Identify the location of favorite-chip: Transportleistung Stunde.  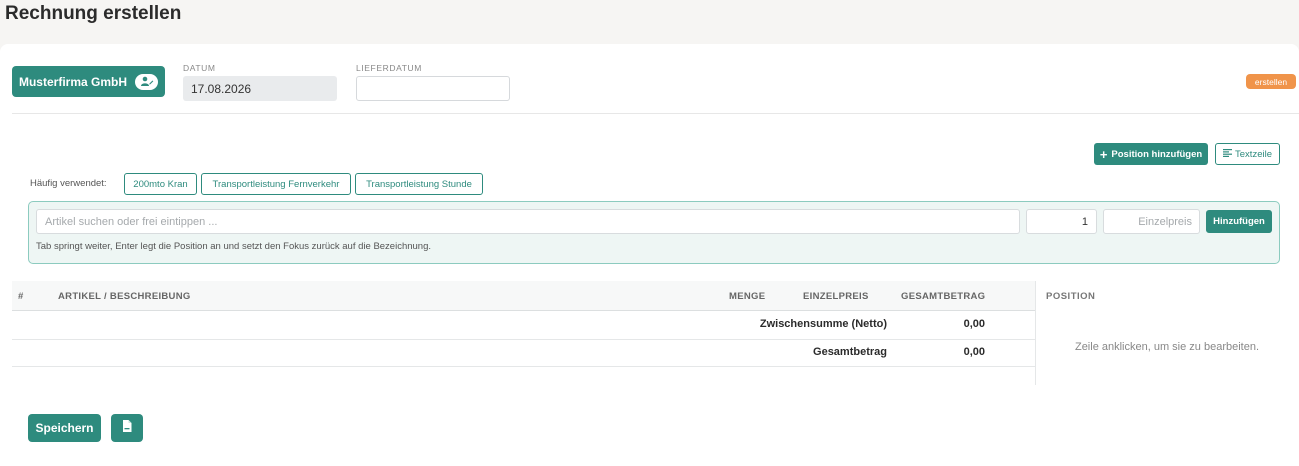
(419, 184).